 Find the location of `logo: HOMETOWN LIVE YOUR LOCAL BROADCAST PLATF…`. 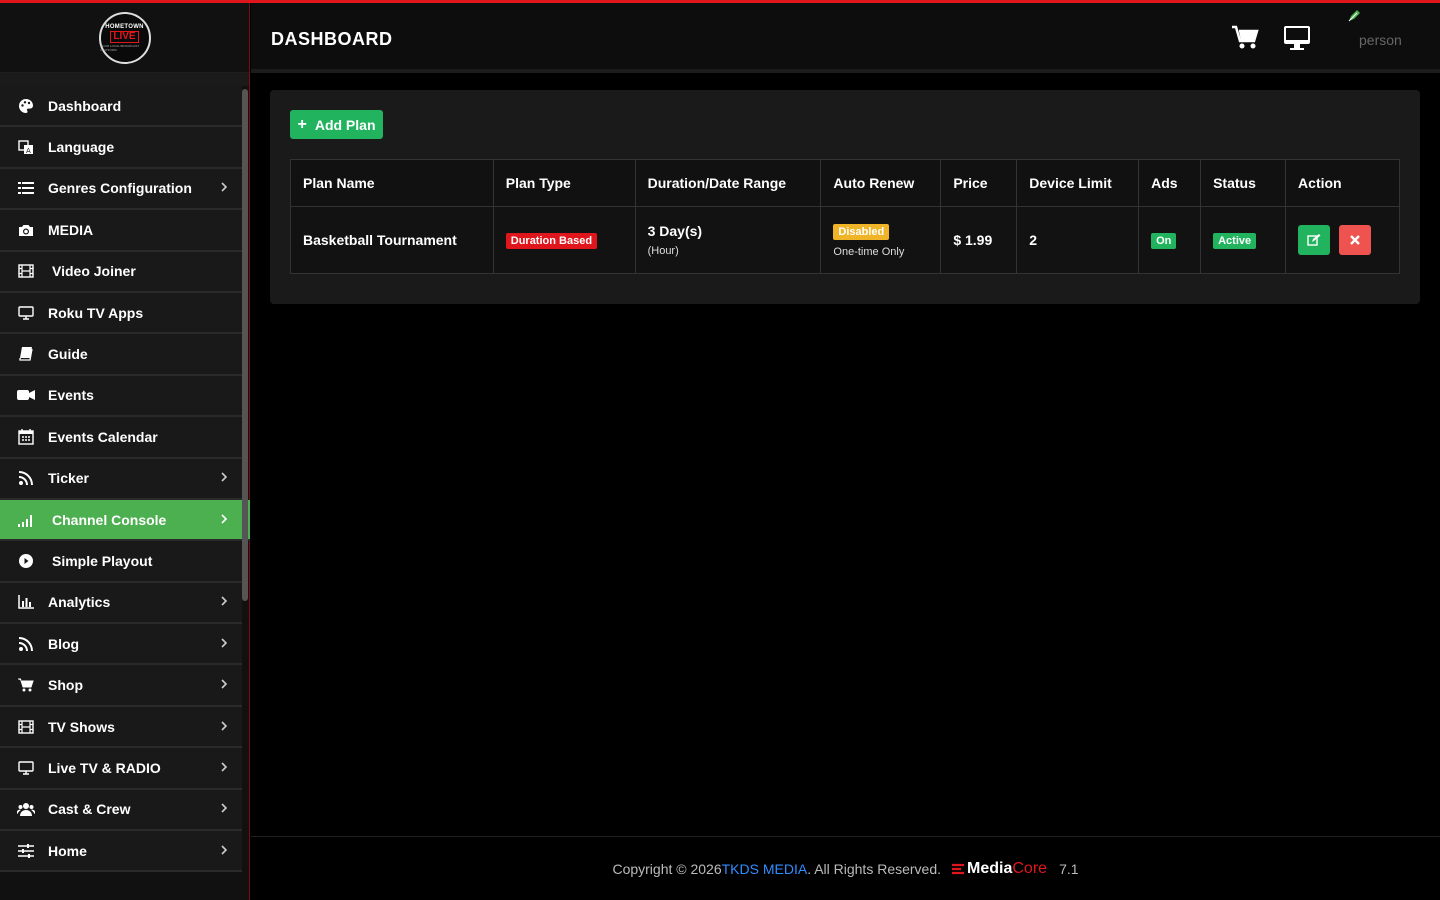

logo: HOMETOWN LIVE YOUR LOCAL BROADCAST PLATF… is located at coordinates (124, 37).